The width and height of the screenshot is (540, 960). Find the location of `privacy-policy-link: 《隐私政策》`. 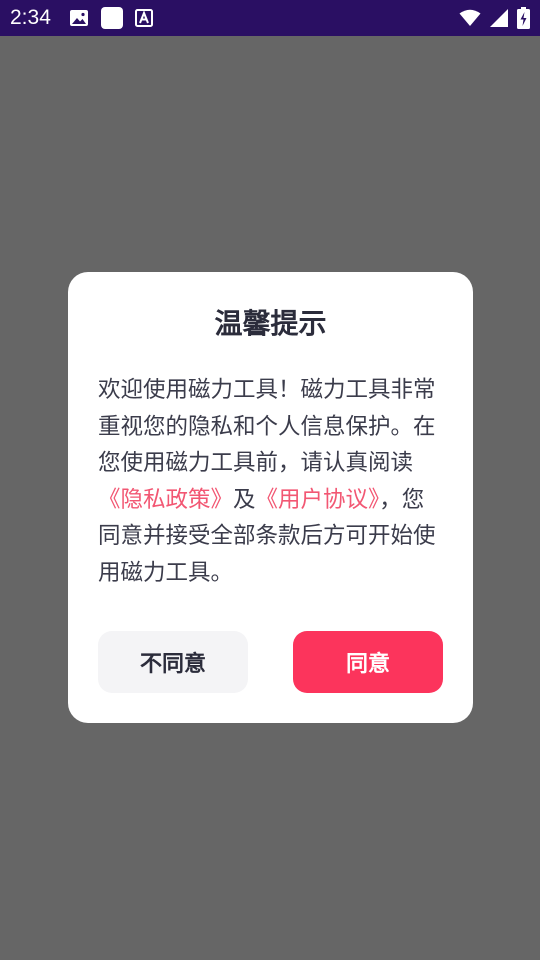

privacy-policy-link: 《隐私政策》 is located at coordinates (165, 500).